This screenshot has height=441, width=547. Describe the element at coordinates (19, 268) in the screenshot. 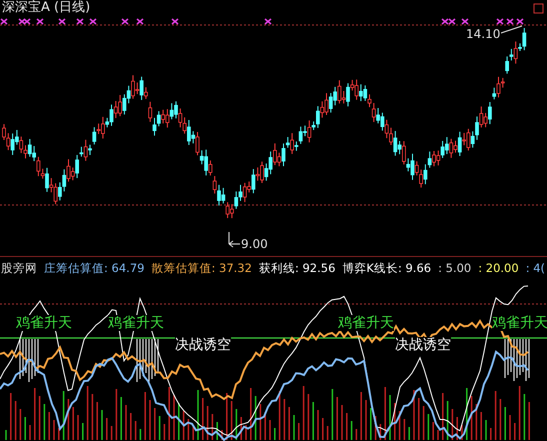

I see `indicator-name: 股旁网` at that location.